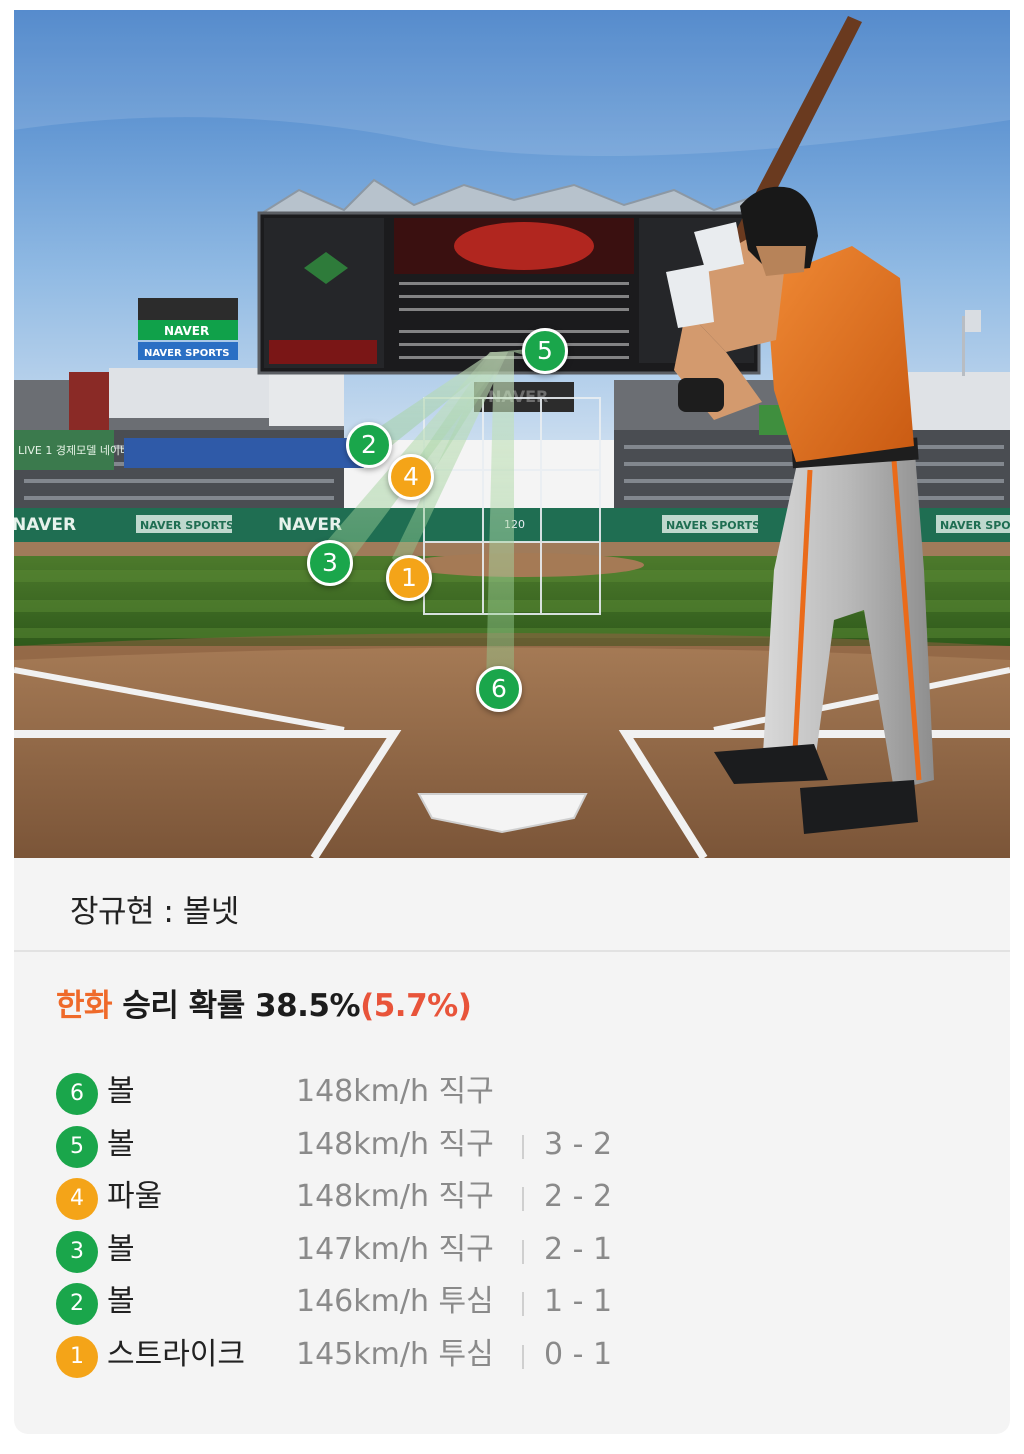  I want to click on pitch-row-6: 6 볼 148km/h 직구, so click(506, 1096).